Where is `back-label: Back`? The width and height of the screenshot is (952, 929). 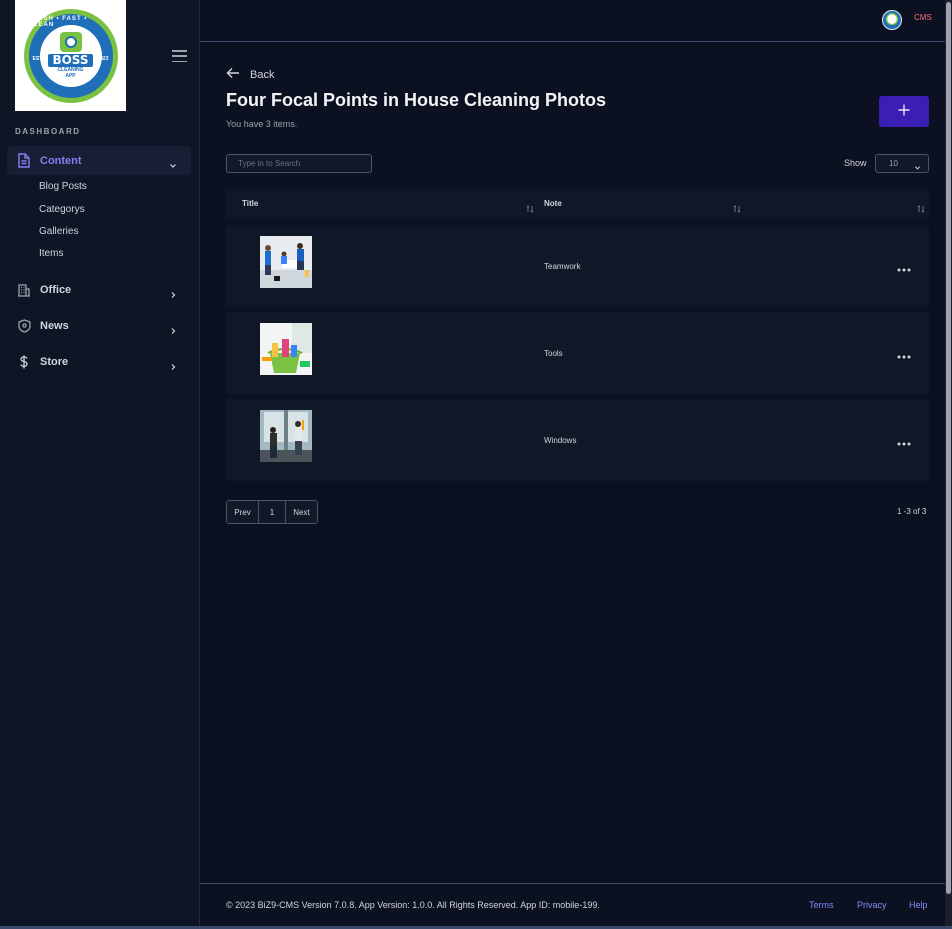
back-label: Back is located at coordinates (262, 75).